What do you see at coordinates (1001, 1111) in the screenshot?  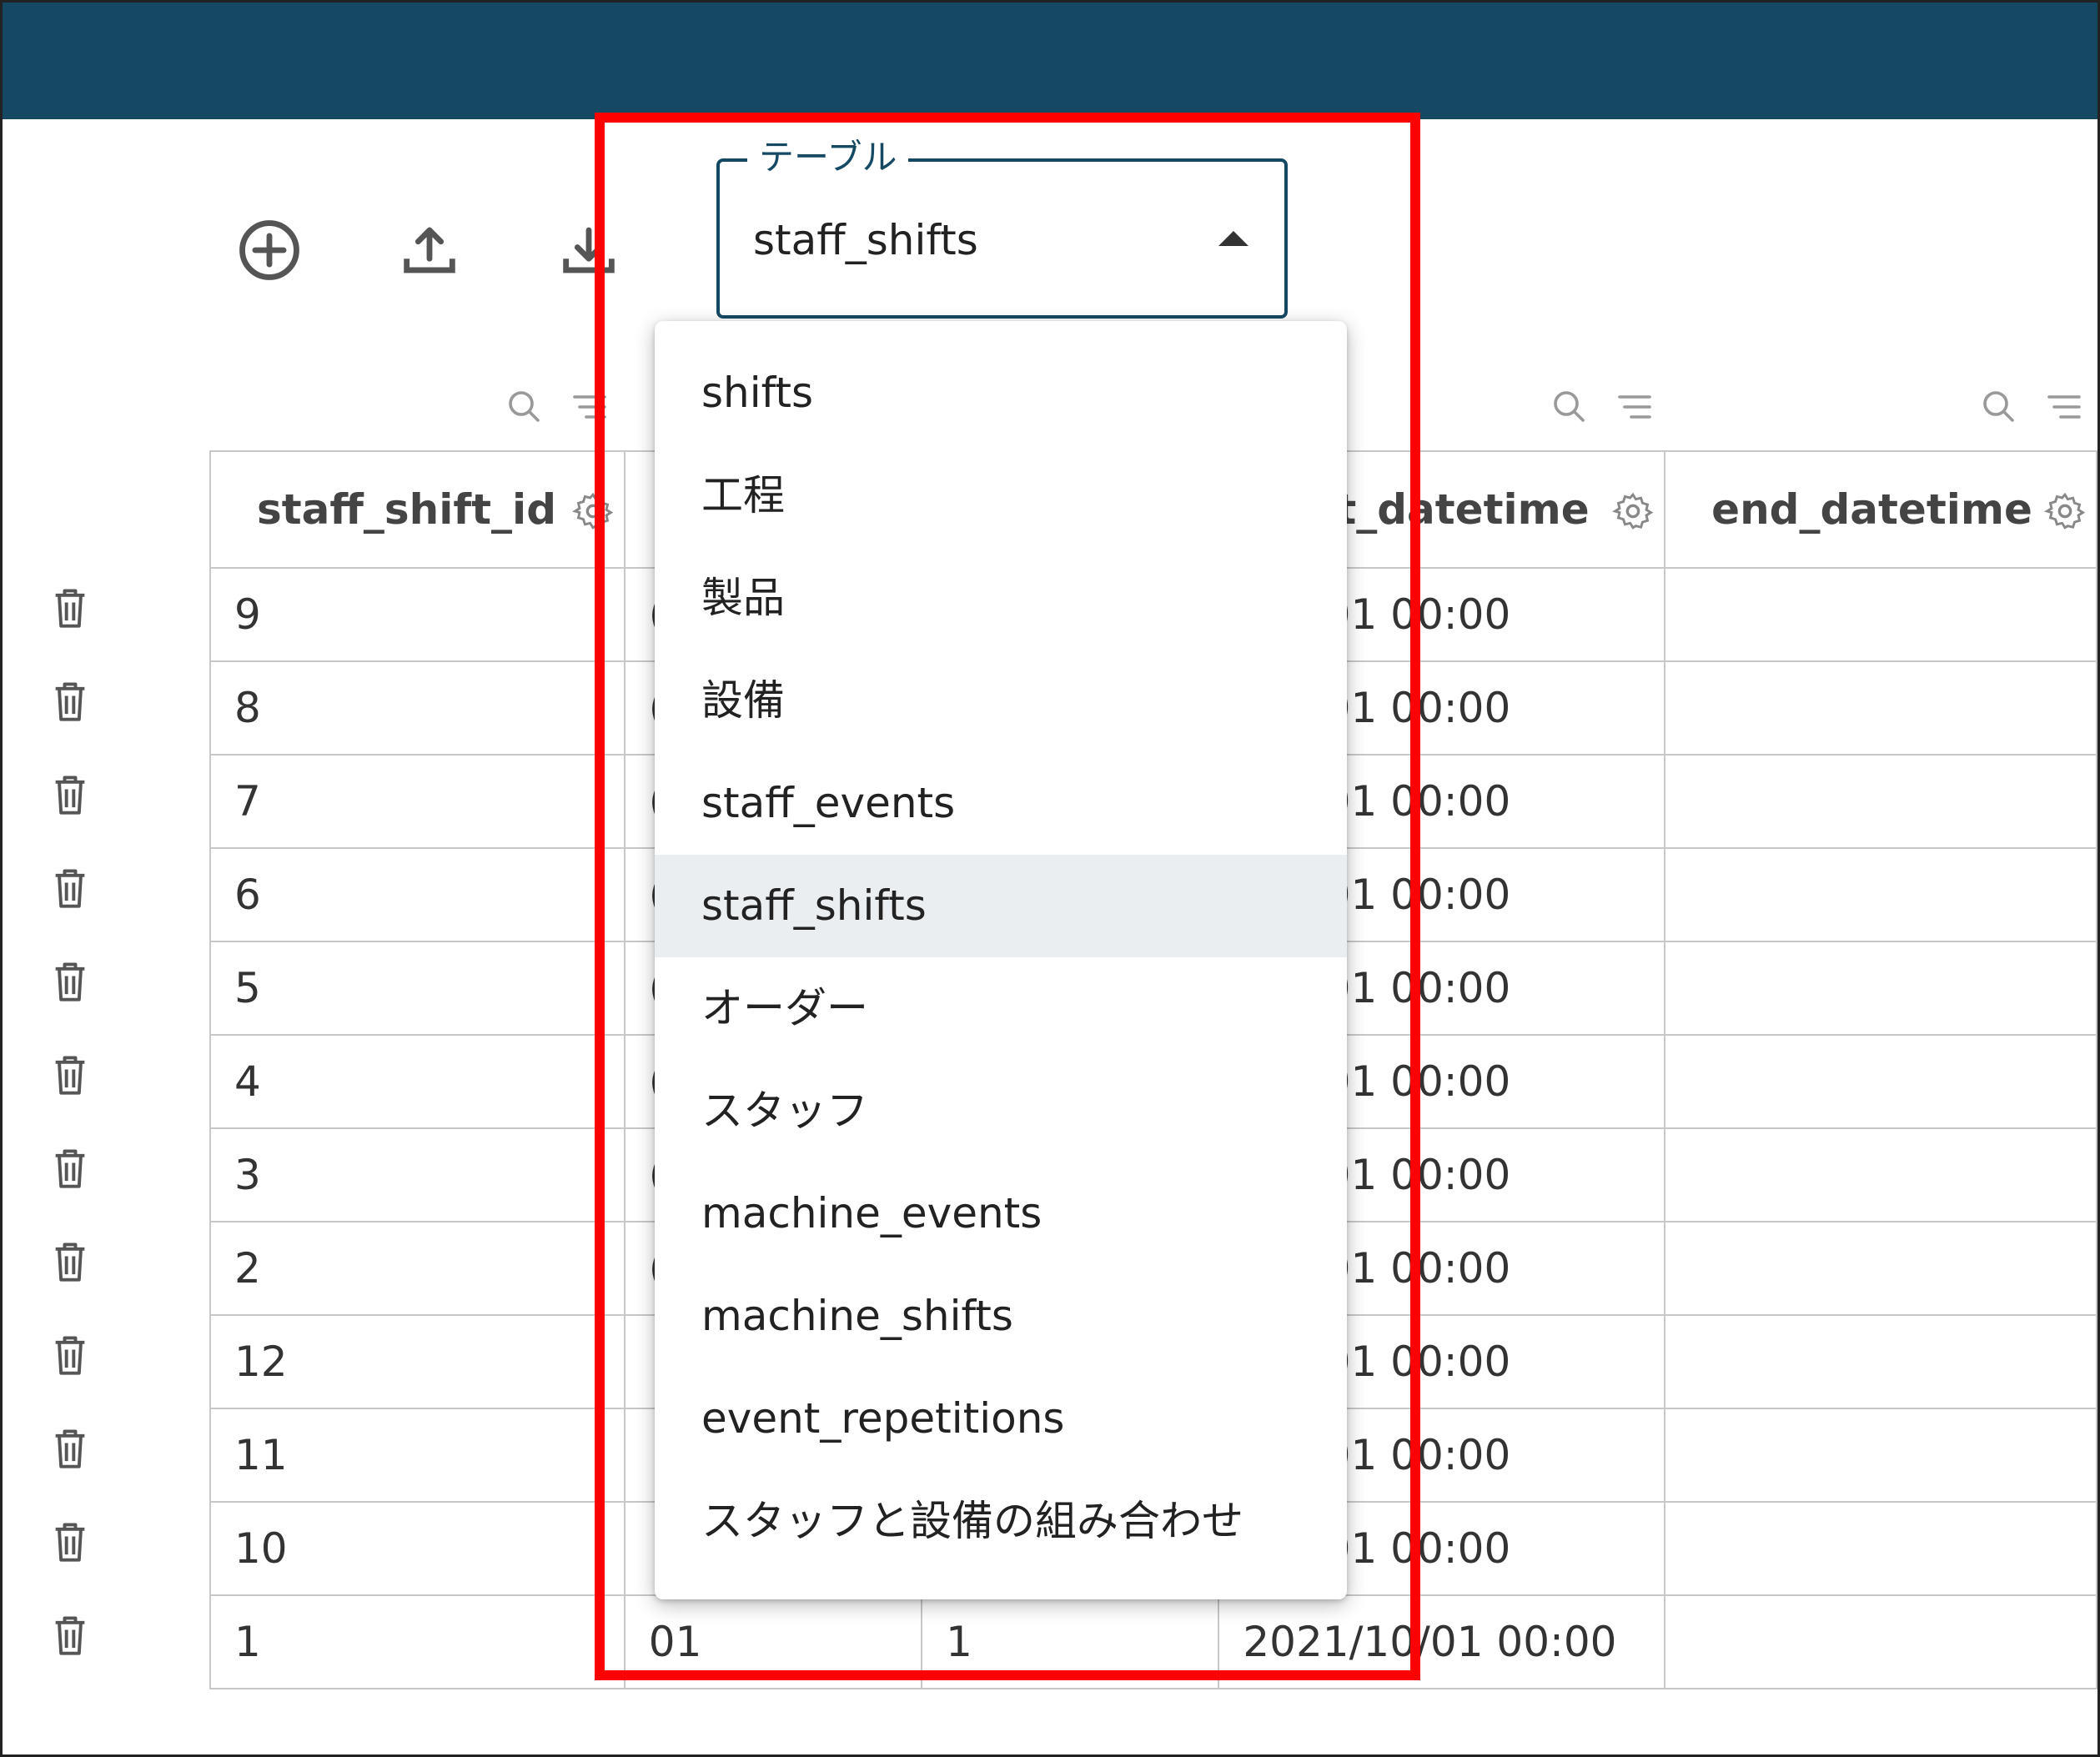 I see `dropdown-option: スタッフ` at bounding box center [1001, 1111].